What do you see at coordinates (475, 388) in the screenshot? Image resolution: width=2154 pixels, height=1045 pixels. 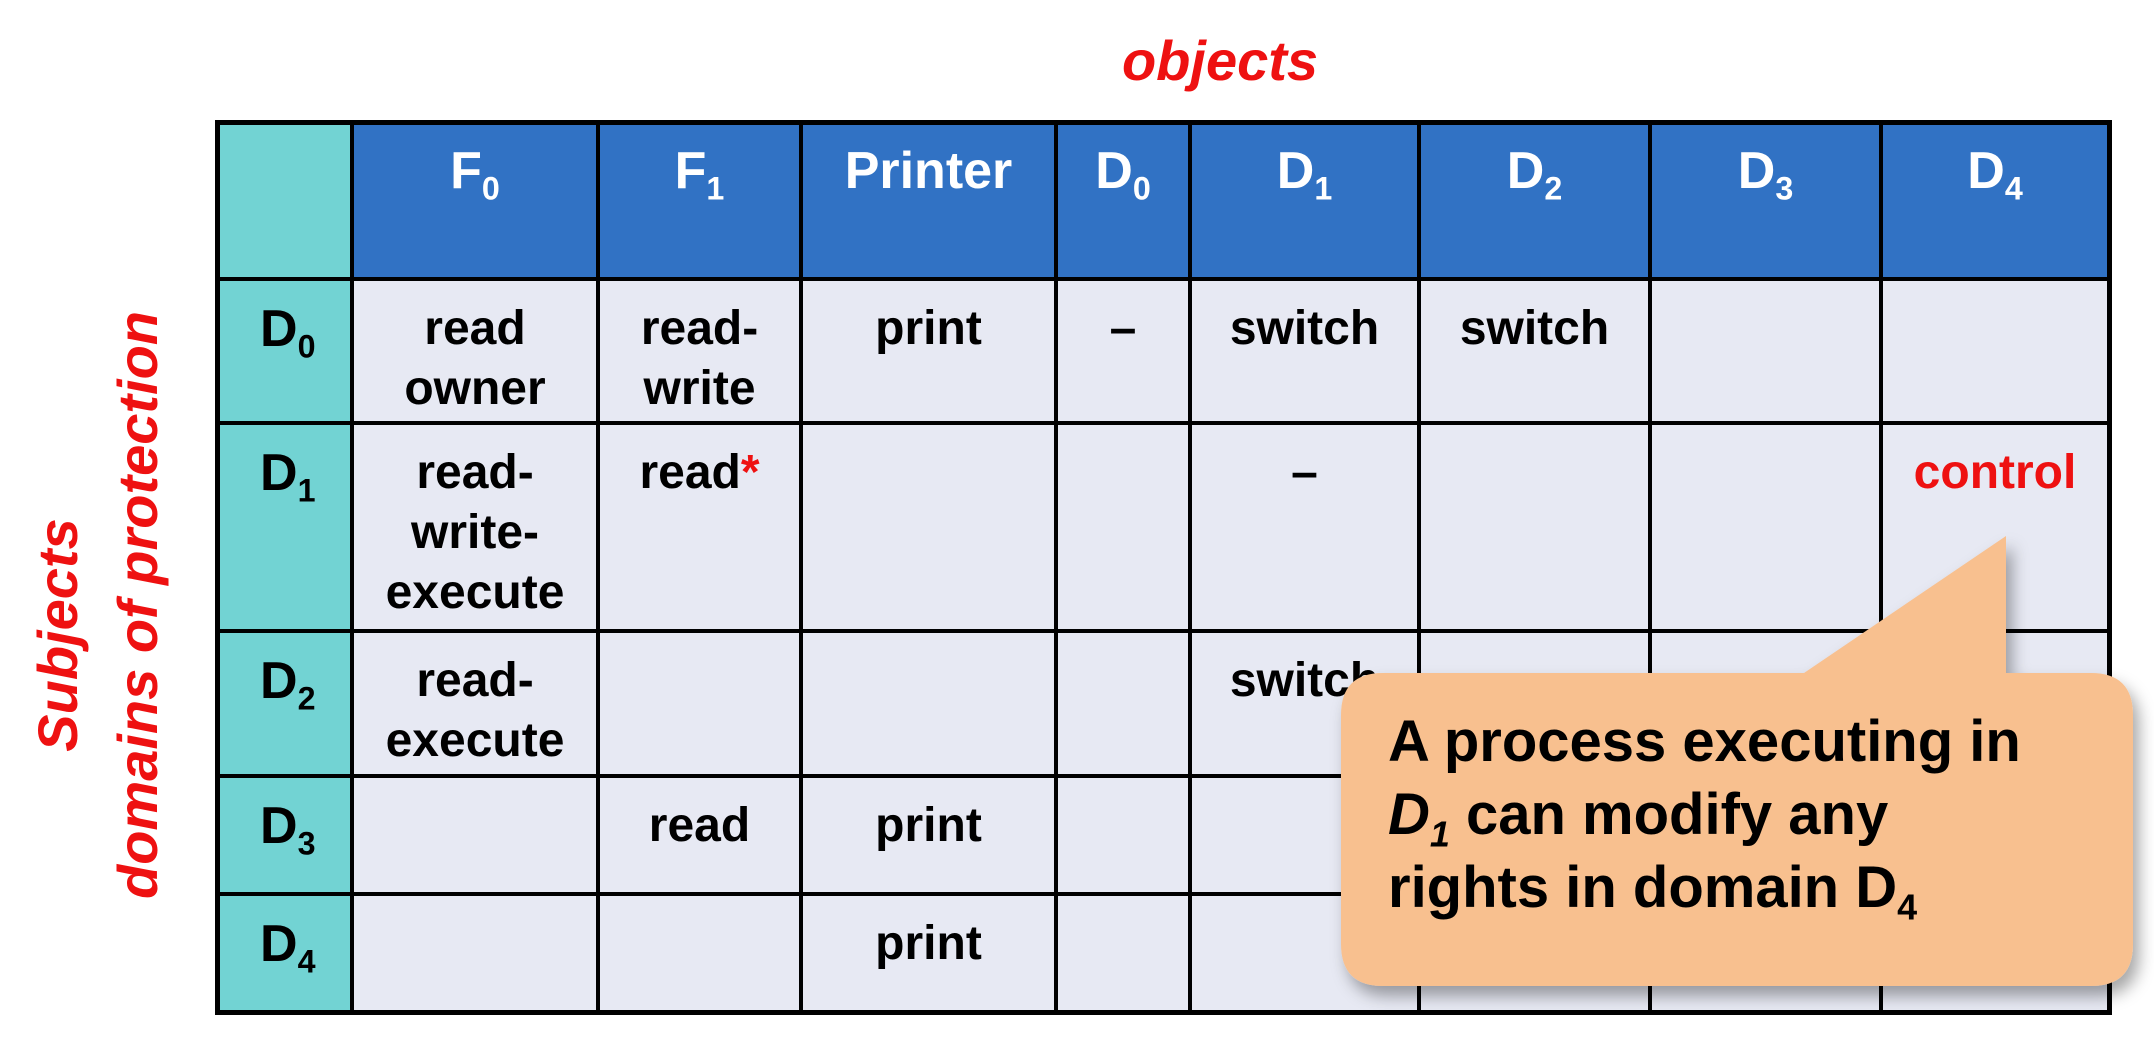 I see `access-right: owner` at bounding box center [475, 388].